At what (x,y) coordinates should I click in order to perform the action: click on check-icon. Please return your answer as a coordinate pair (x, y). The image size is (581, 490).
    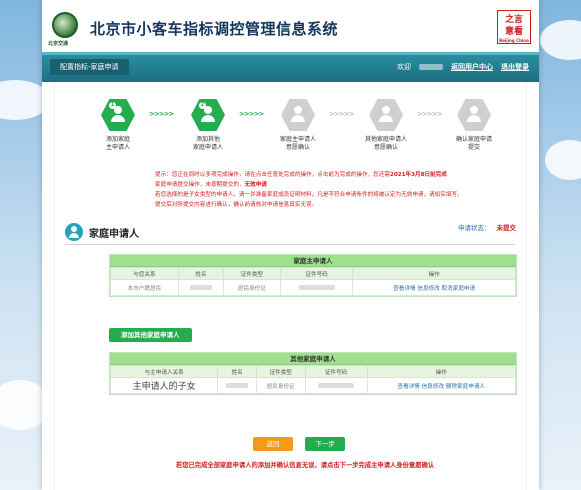
    Looking at the image, I should click on (474, 114).